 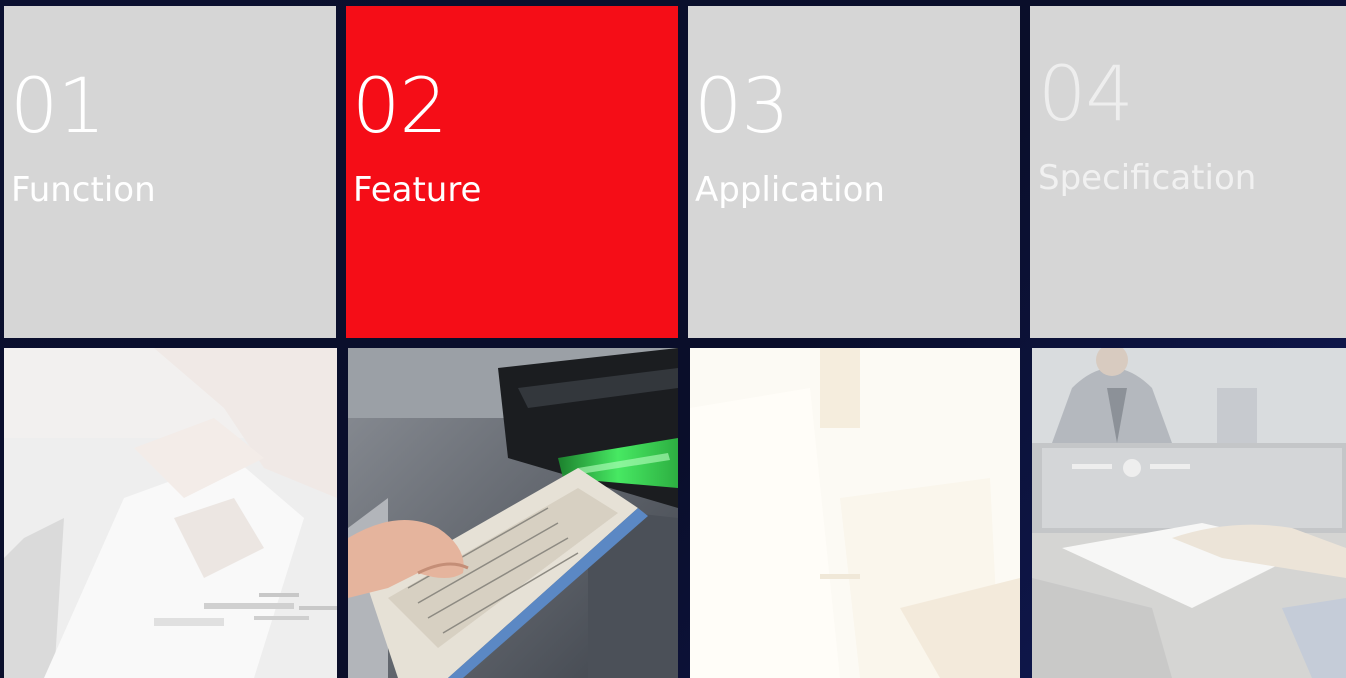 I want to click on tab-number: 02, so click(x=400, y=105).